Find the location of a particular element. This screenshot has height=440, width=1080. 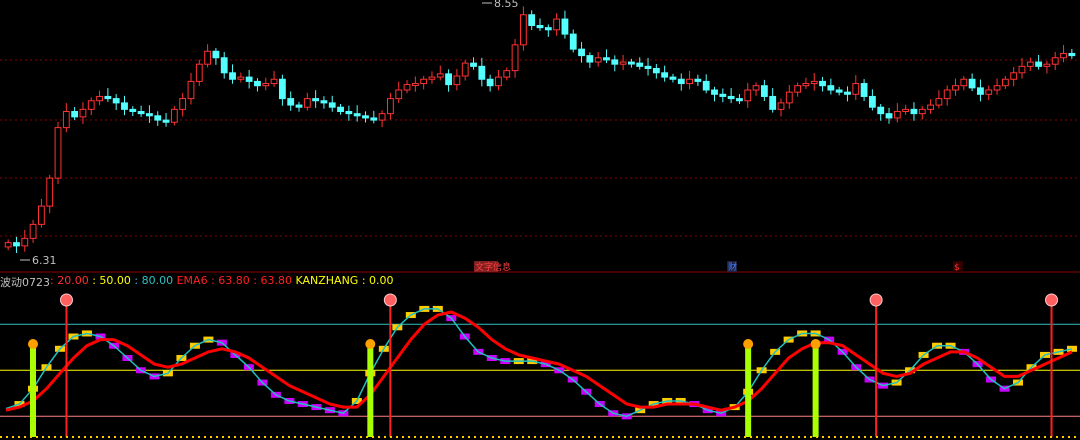

event-marker-text: 财 is located at coordinates (732, 267).